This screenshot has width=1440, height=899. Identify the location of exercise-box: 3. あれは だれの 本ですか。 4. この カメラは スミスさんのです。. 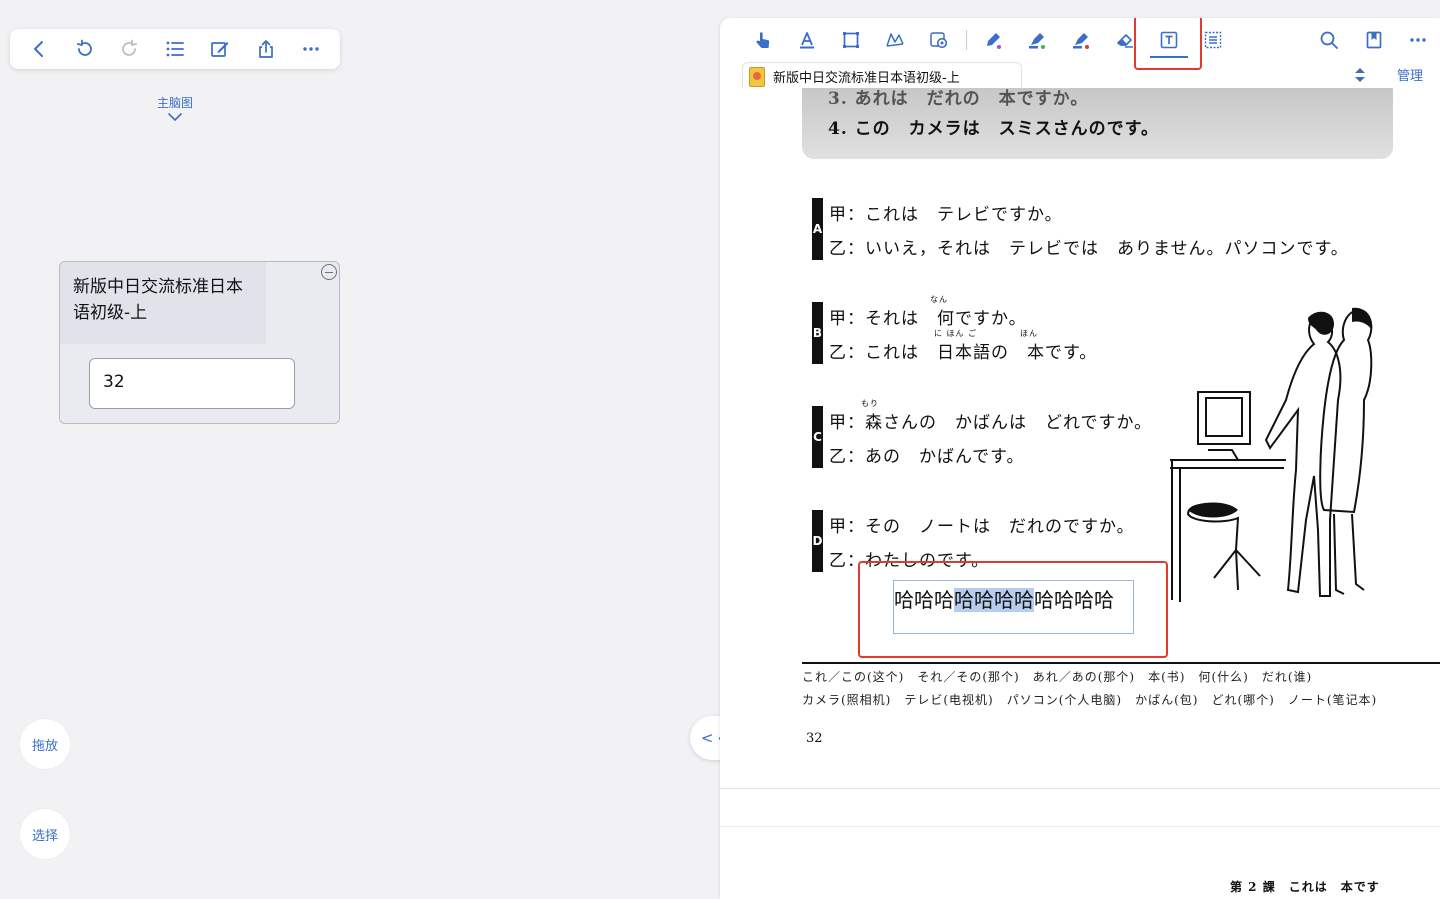
(1097, 123).